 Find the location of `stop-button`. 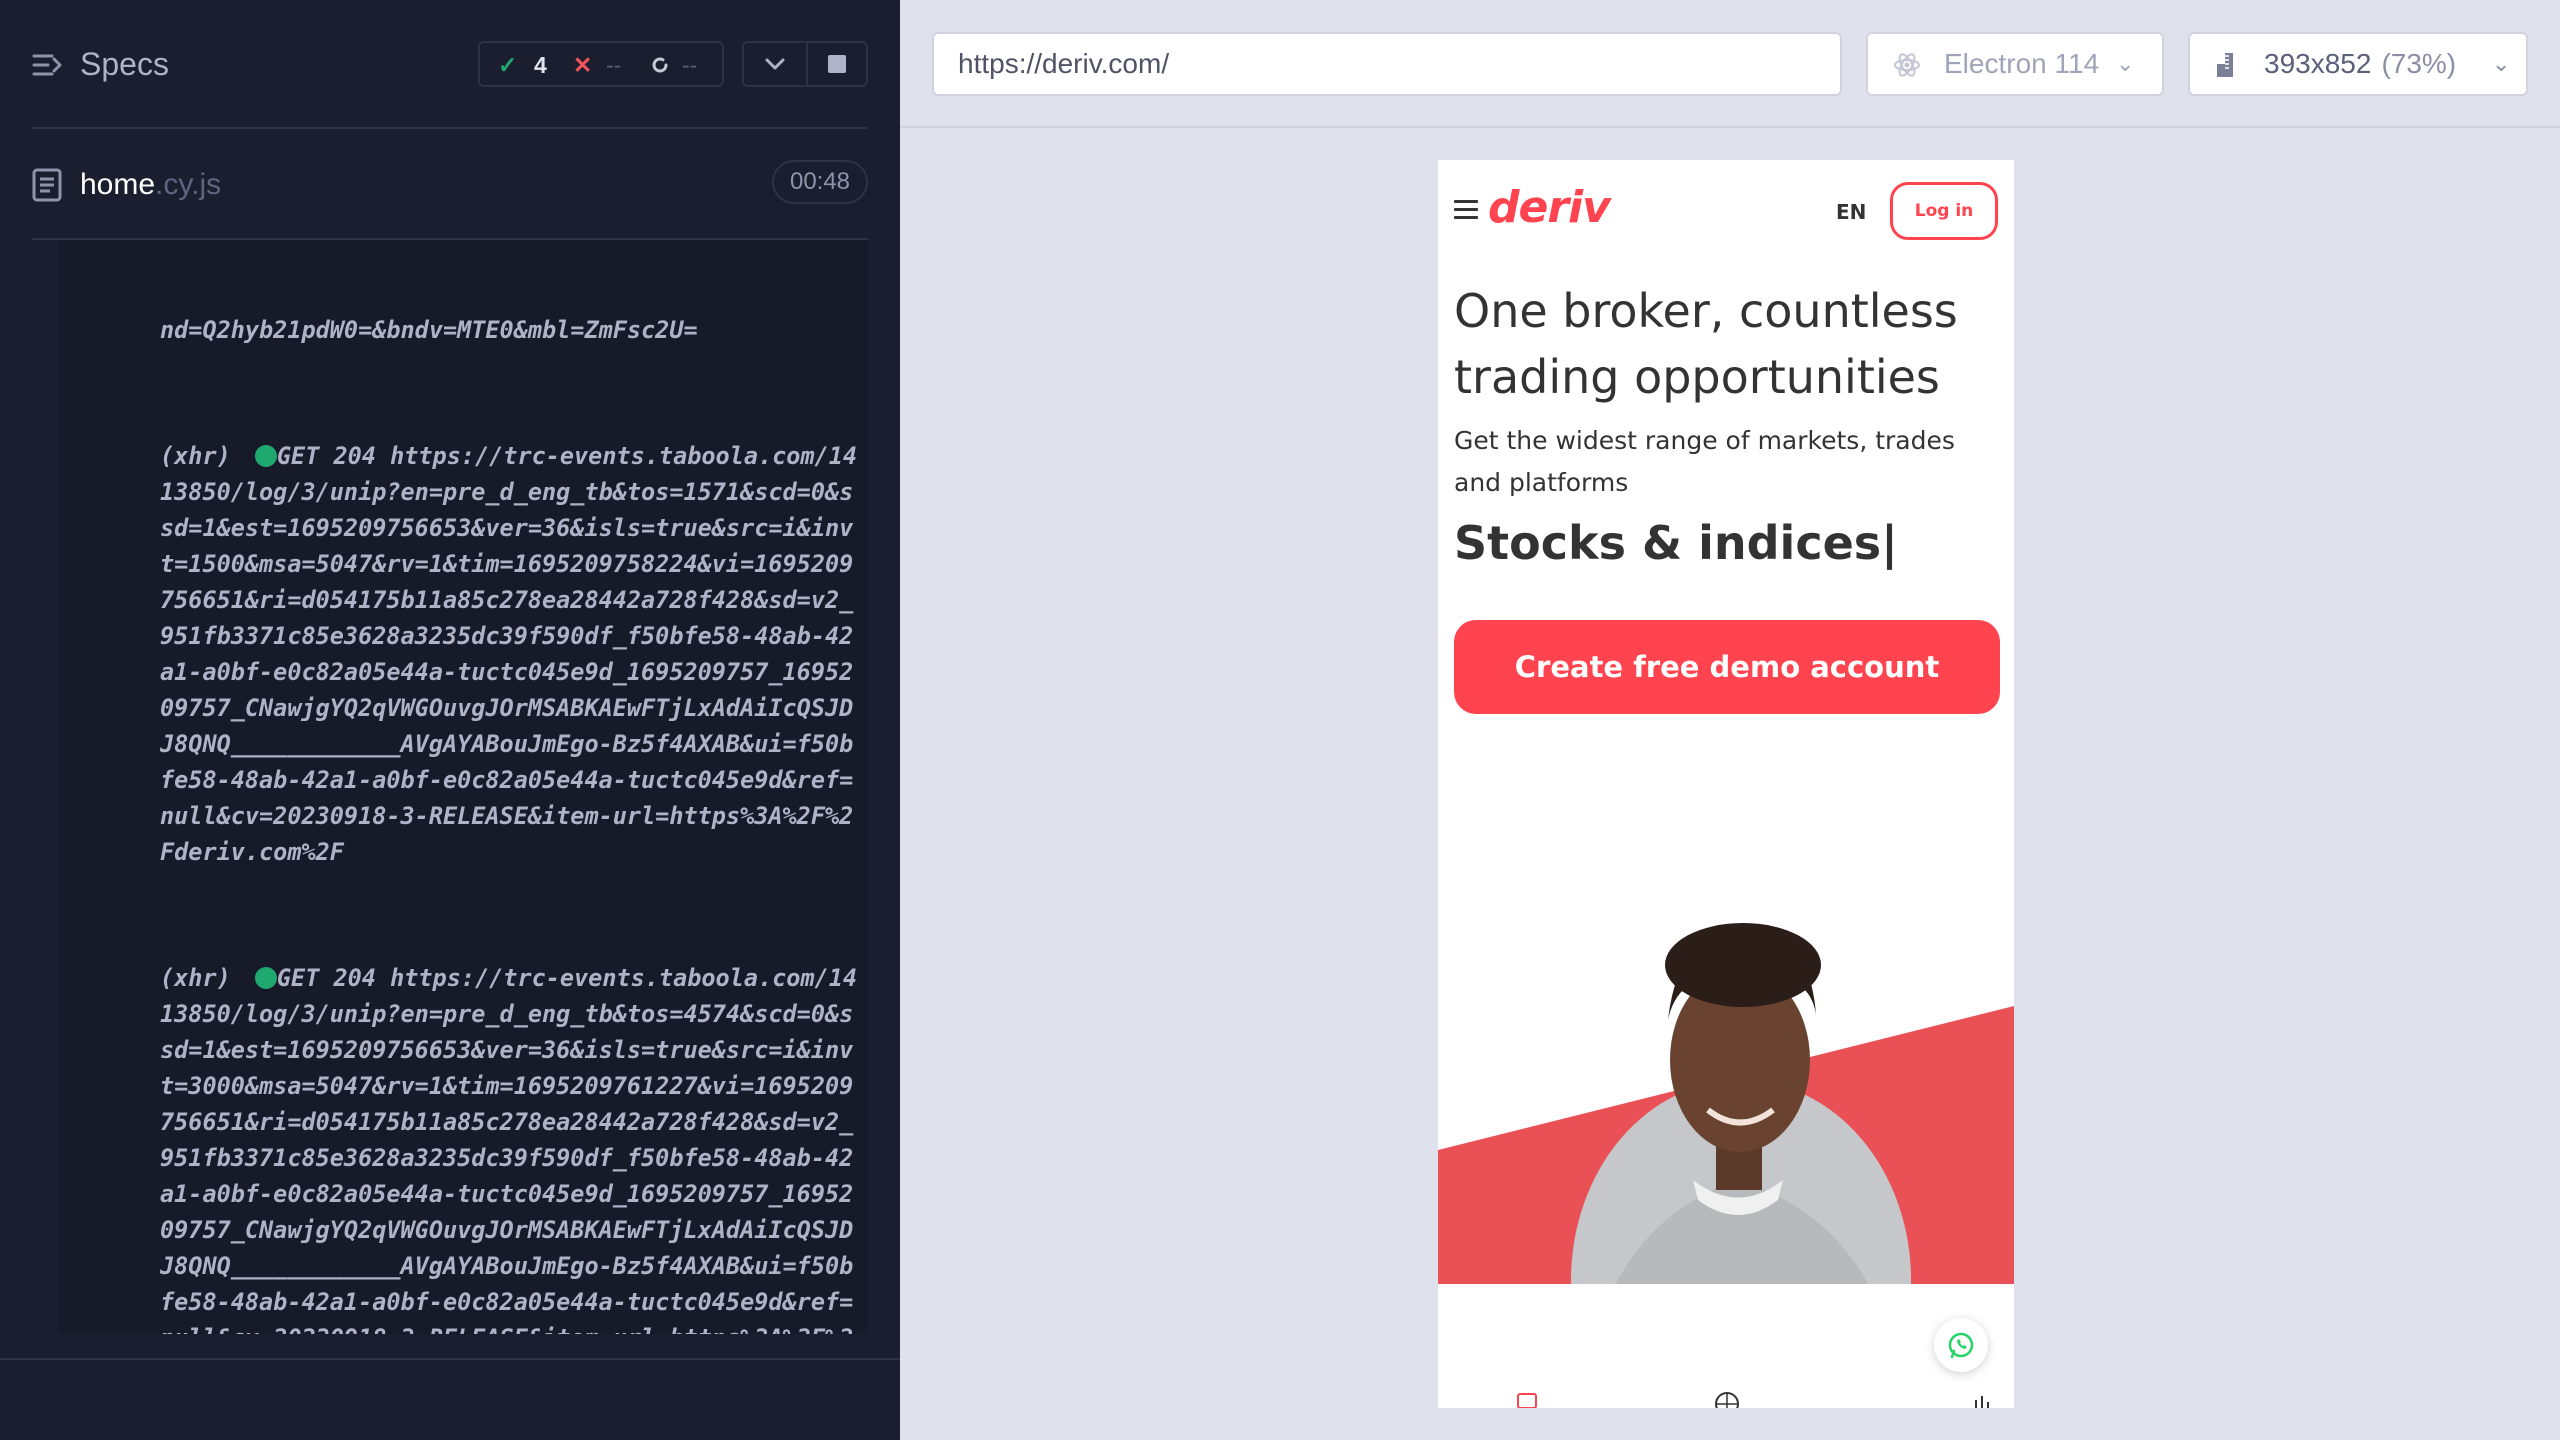

stop-button is located at coordinates (837, 64).